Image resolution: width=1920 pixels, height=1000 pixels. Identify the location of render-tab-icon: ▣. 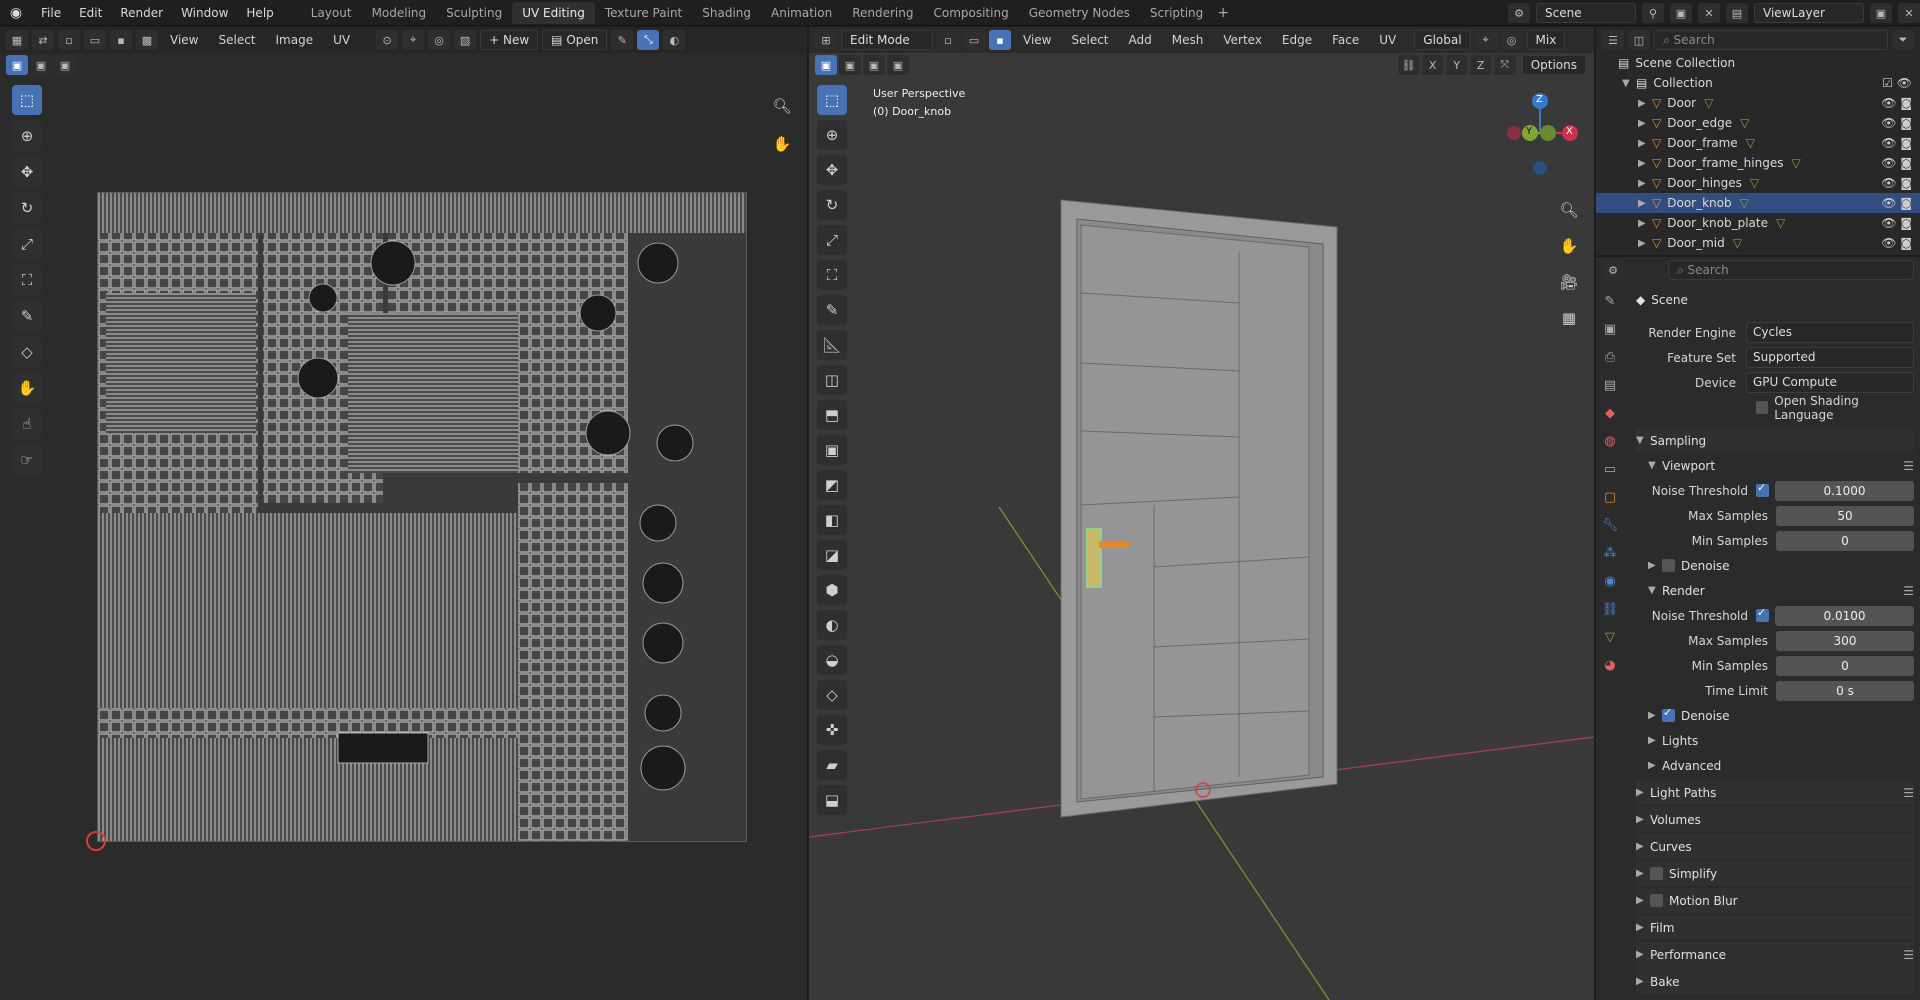
(1610, 329).